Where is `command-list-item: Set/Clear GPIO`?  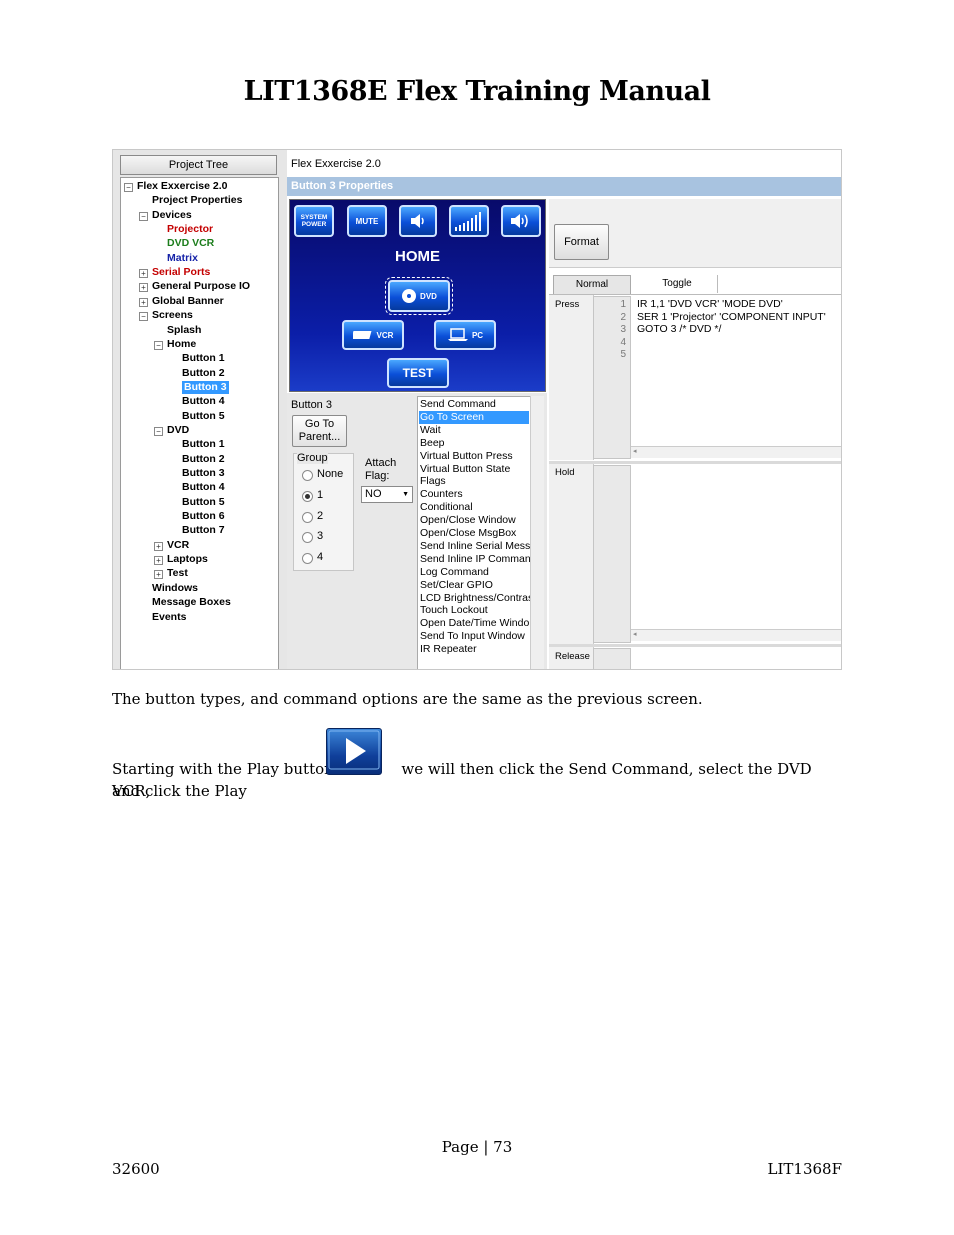 command-list-item: Set/Clear GPIO is located at coordinates (456, 585).